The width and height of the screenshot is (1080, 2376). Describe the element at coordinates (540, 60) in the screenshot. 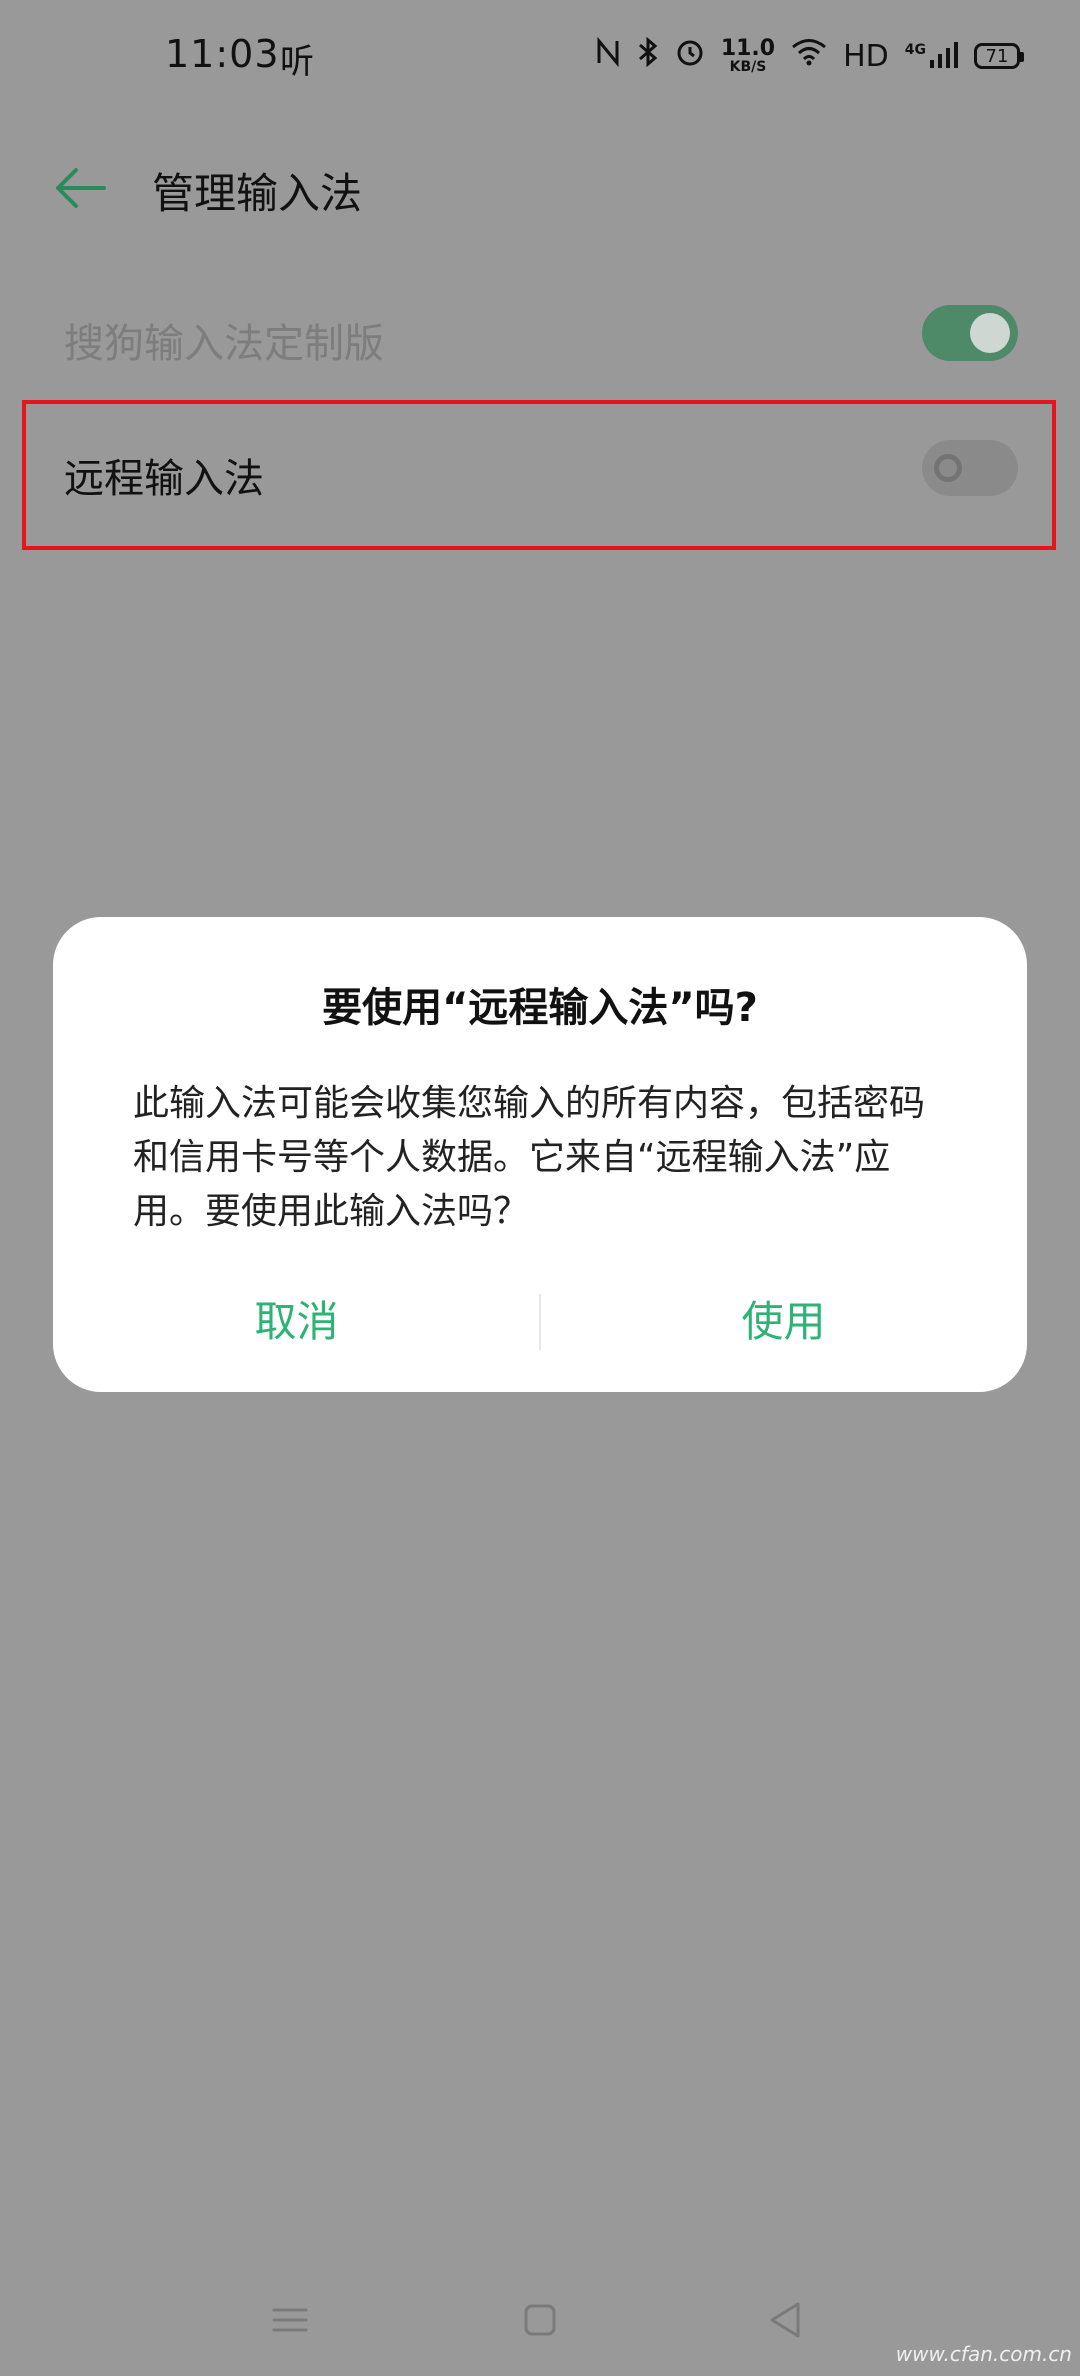

I see `status-bar: 11:03 听 11.0 KB/S HD 4G 71` at that location.